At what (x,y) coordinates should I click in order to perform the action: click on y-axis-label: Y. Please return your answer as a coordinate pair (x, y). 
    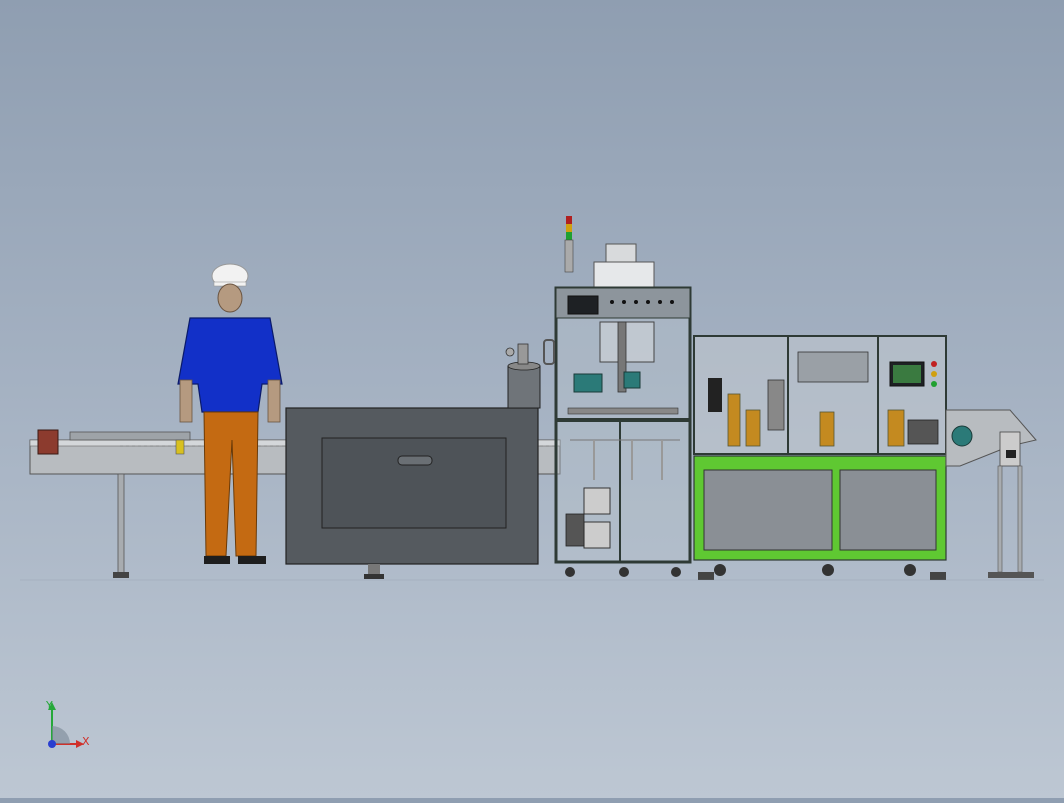
    Looking at the image, I should click on (49, 705).